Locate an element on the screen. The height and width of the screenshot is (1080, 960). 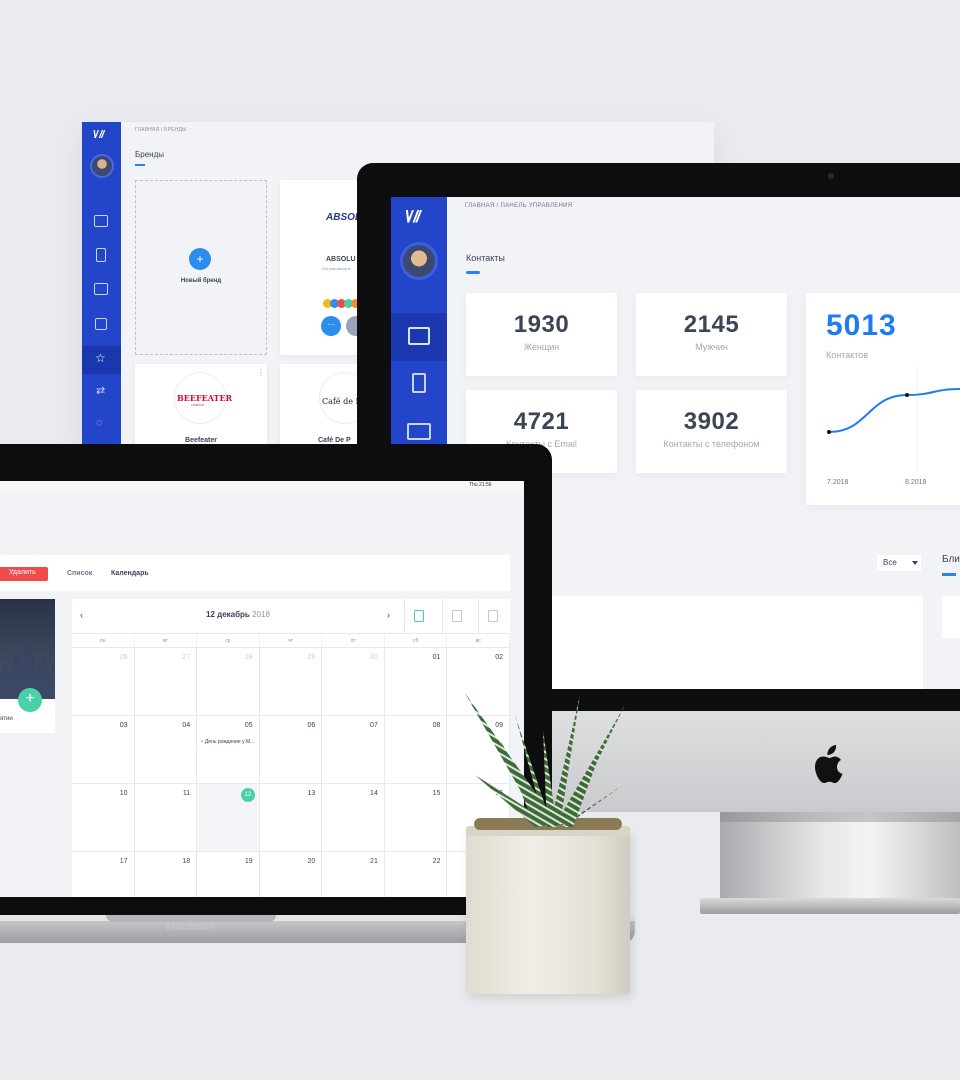
calendar-day: 12 is located at coordinates (228, 818).